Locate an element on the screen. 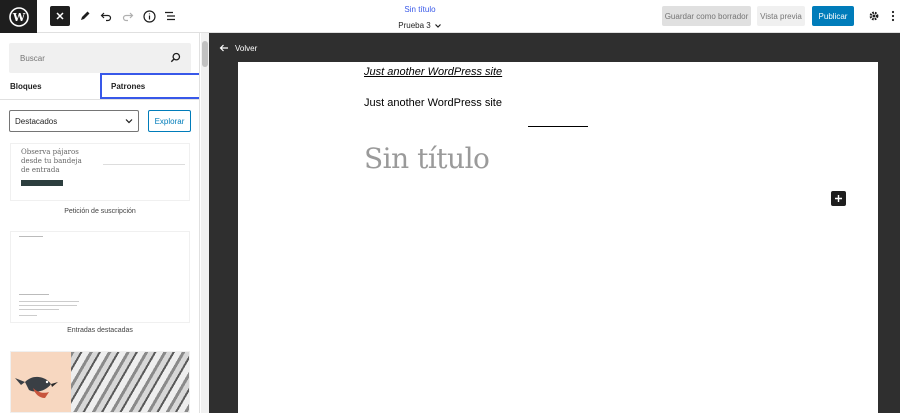 The height and width of the screenshot is (413, 900). pattern-preview-lines is located at coordinates (54, 305).